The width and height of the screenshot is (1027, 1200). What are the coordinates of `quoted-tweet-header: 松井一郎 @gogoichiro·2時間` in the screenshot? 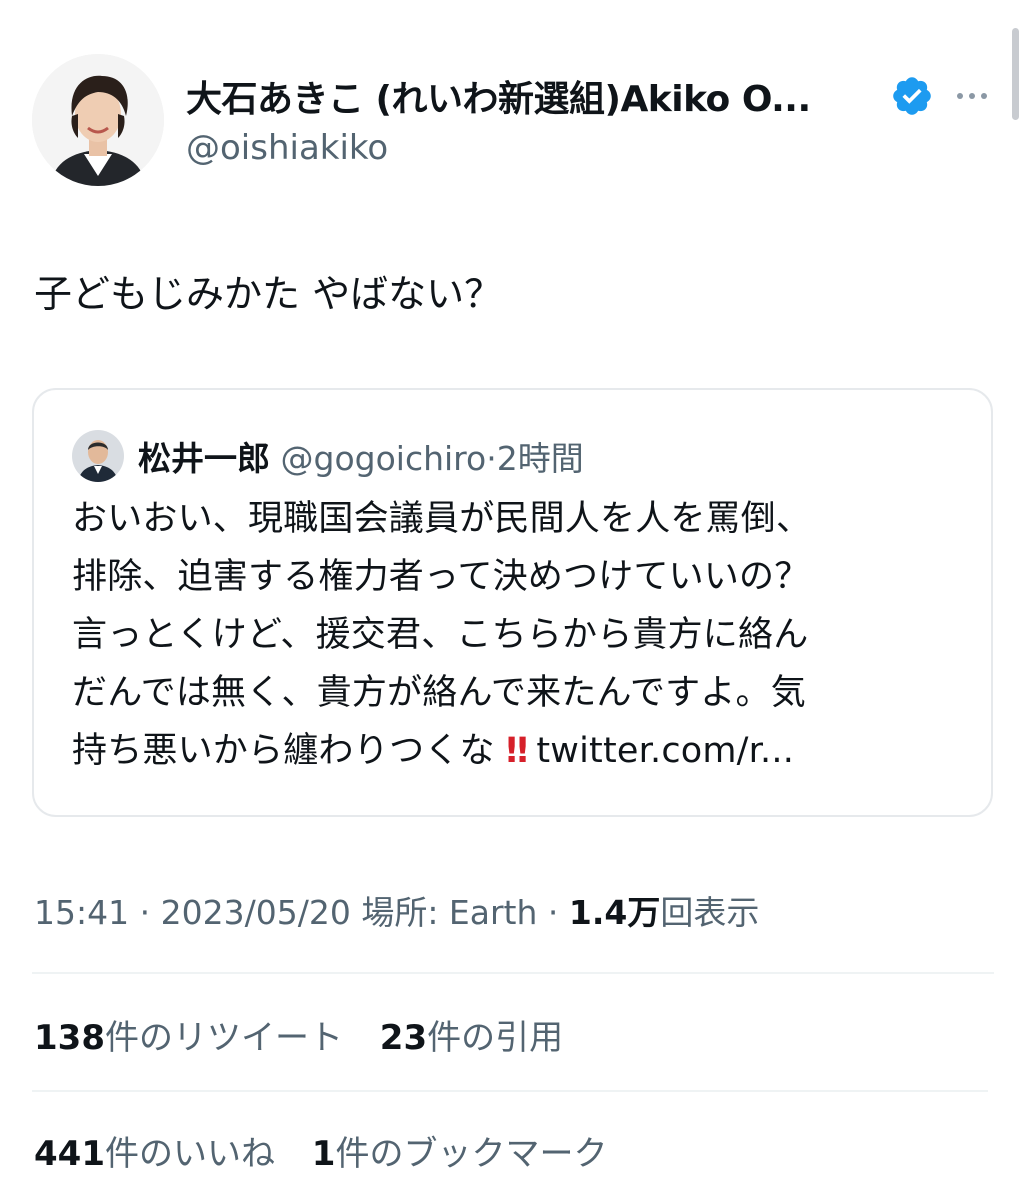 It's located at (361, 456).